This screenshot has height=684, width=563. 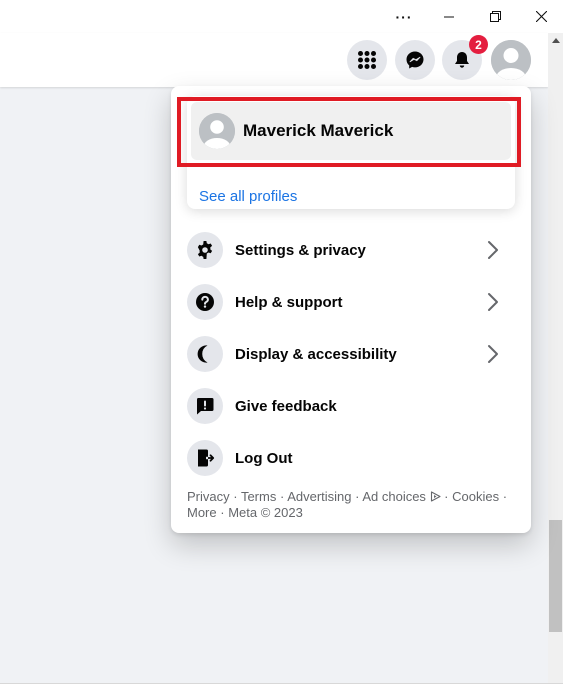 I want to click on feedback-icon, so click(x=205, y=406).